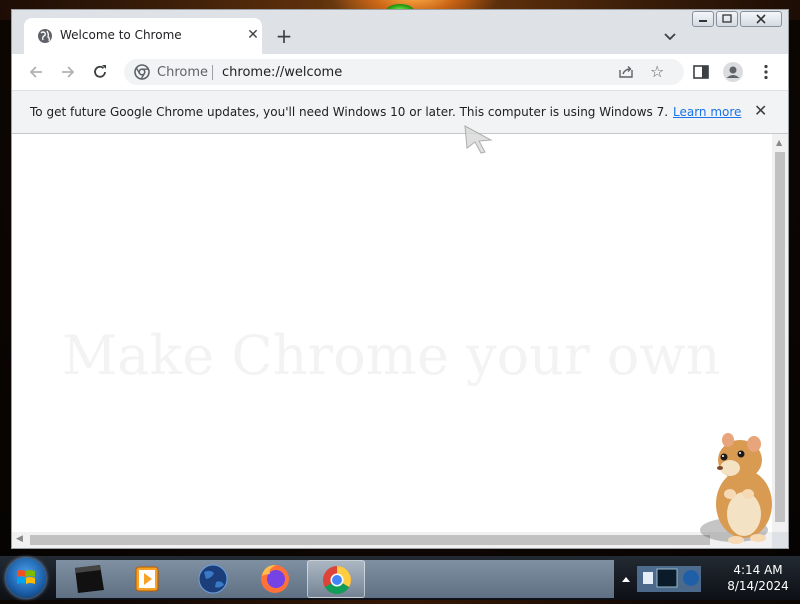 This screenshot has height=604, width=800. Describe the element at coordinates (100, 72) in the screenshot. I see `reload-icon` at that location.